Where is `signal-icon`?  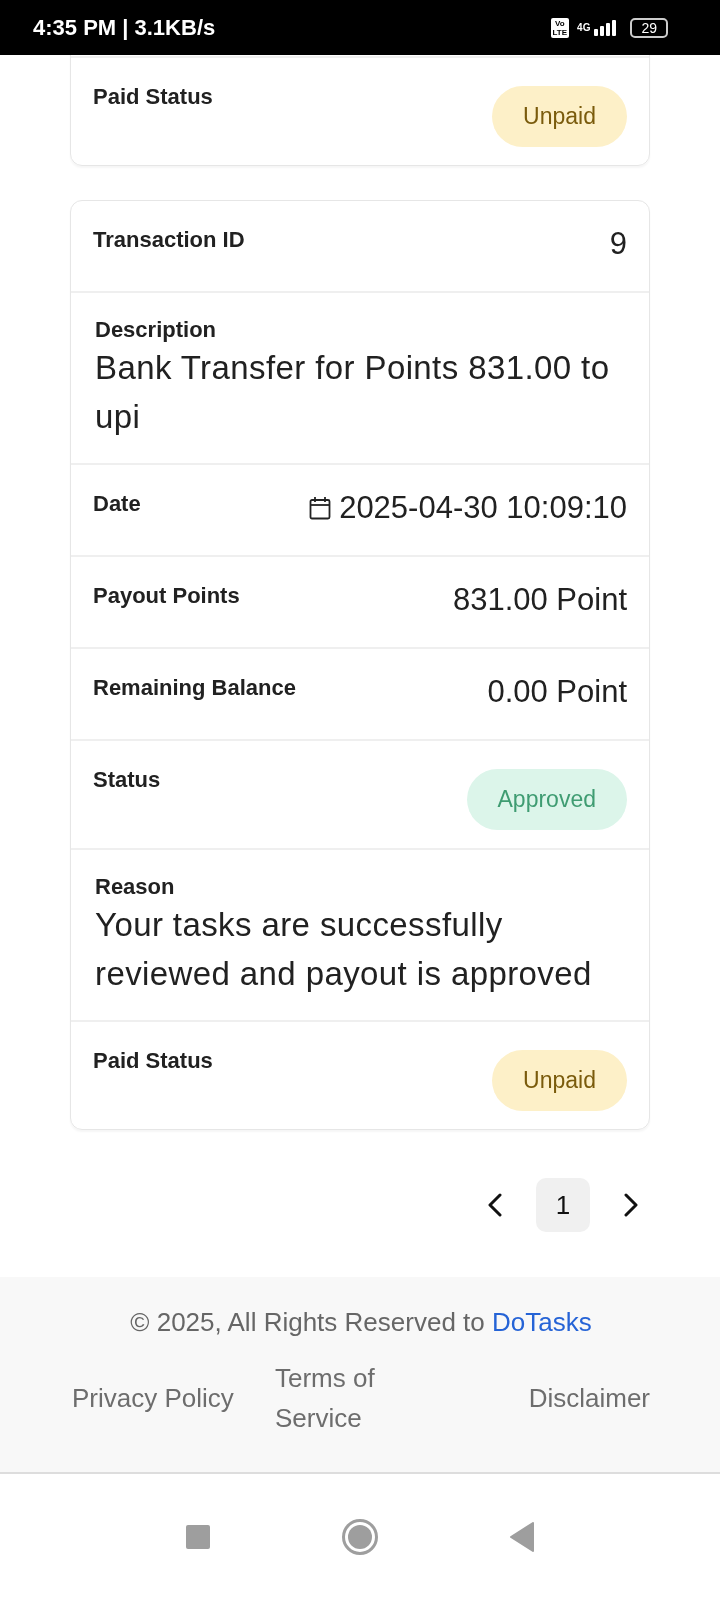
signal-icon is located at coordinates (605, 27).